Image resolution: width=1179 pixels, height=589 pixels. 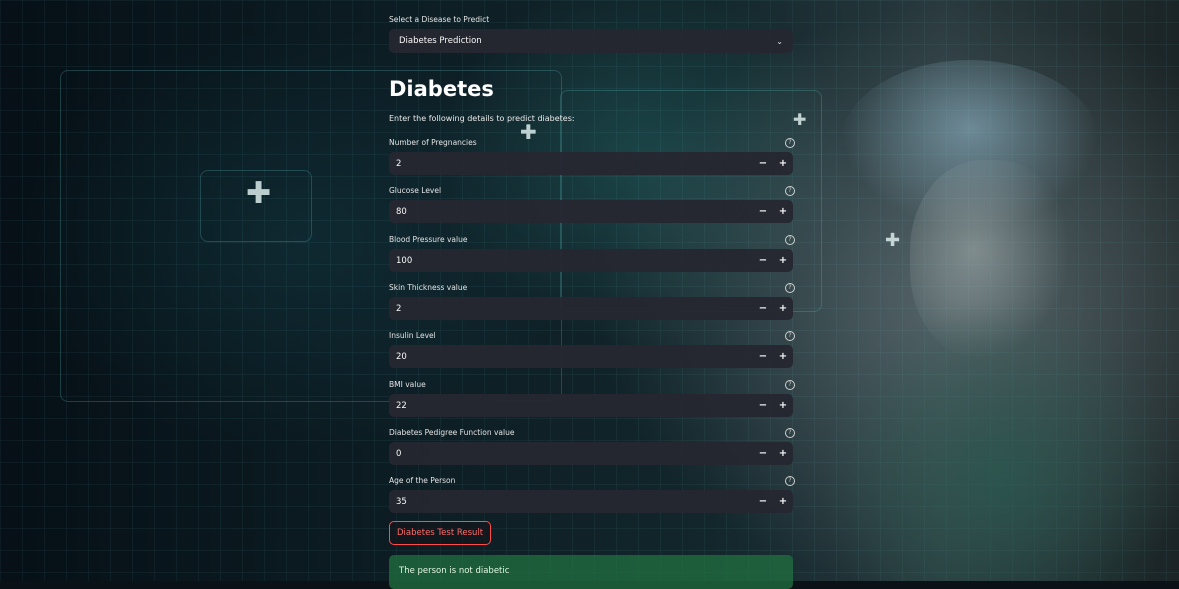 I want to click on number-input: 35− +, so click(x=591, y=501).